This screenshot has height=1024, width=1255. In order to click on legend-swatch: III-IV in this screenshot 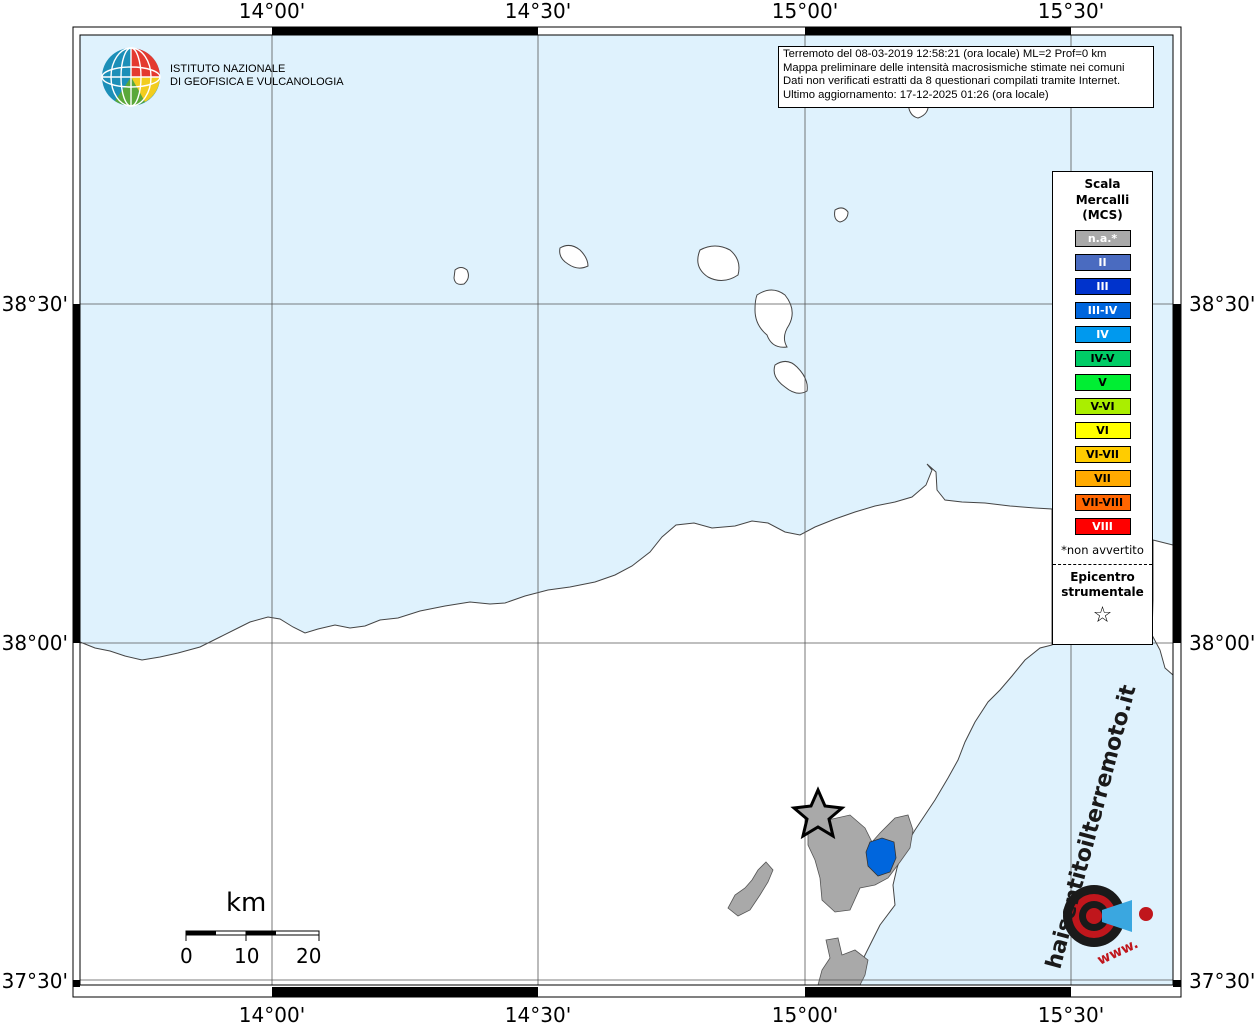, I will do `click(1102, 310)`.